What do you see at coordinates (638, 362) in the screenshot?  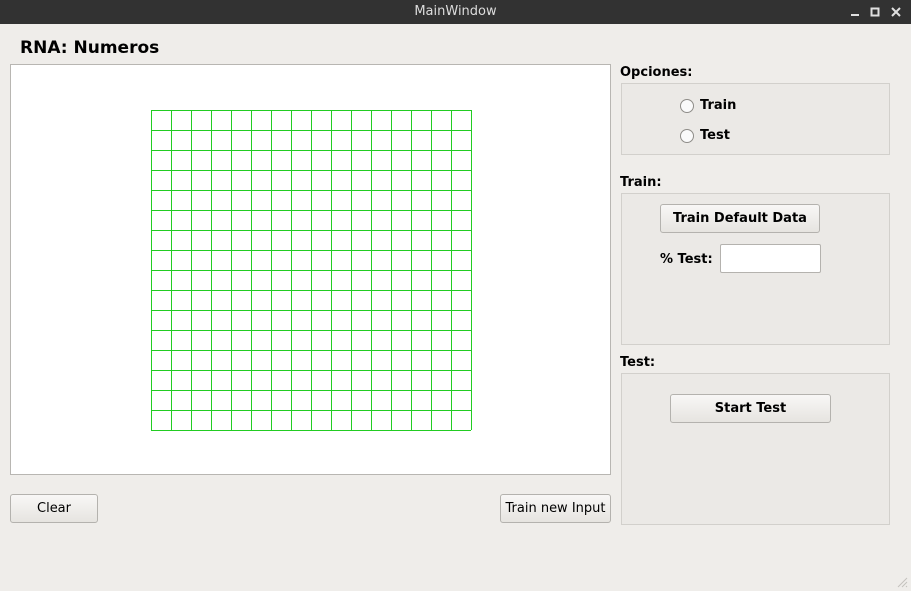 I see `test-section-title: Test:` at bounding box center [638, 362].